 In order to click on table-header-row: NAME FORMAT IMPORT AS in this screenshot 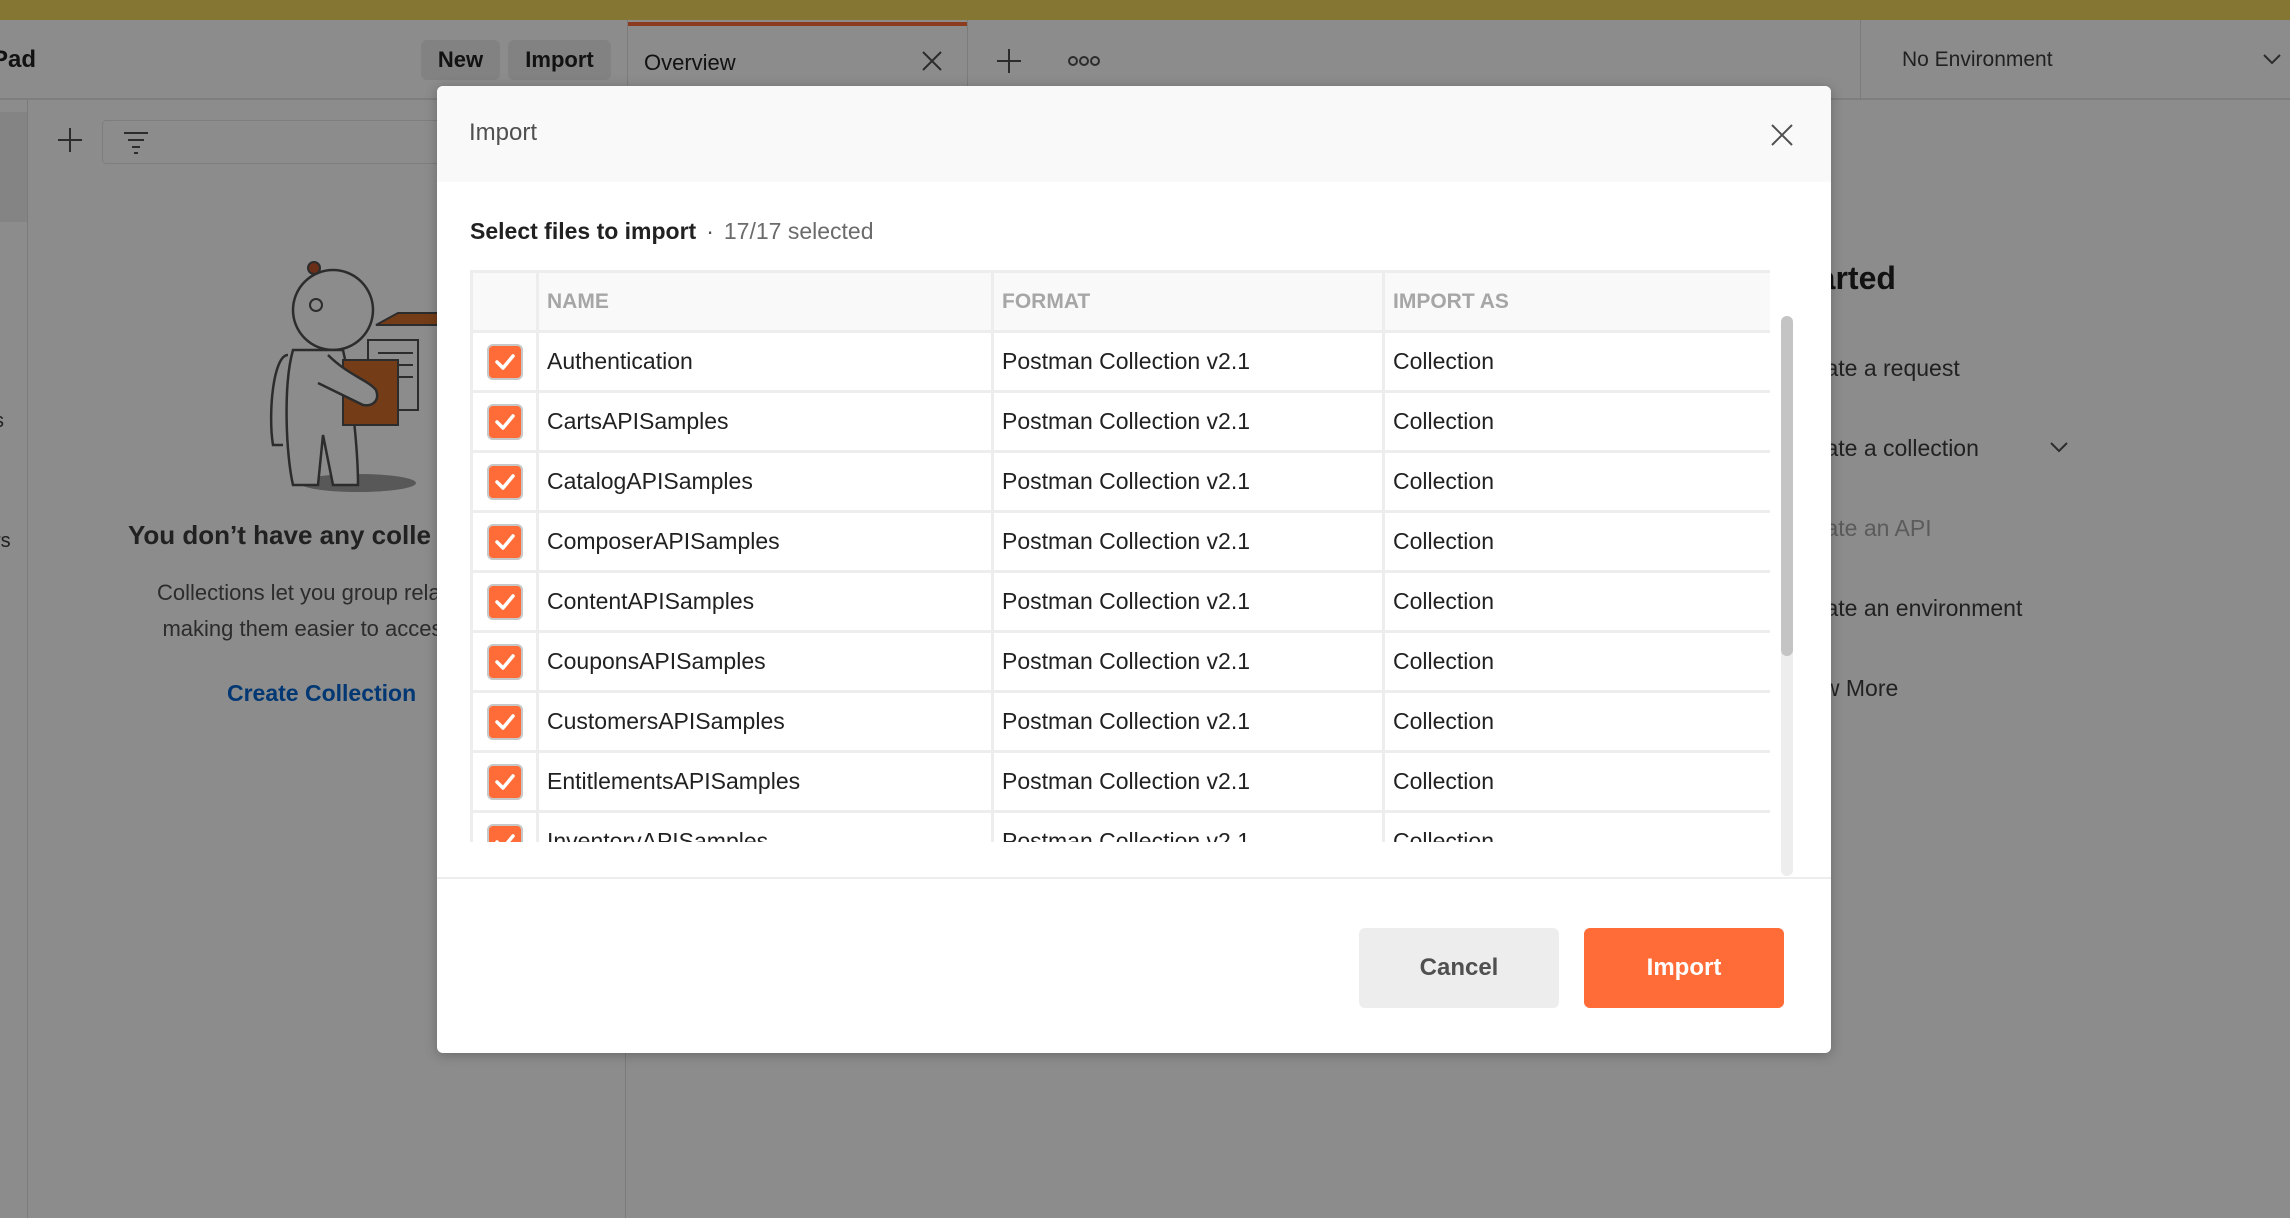, I will do `click(1120, 301)`.